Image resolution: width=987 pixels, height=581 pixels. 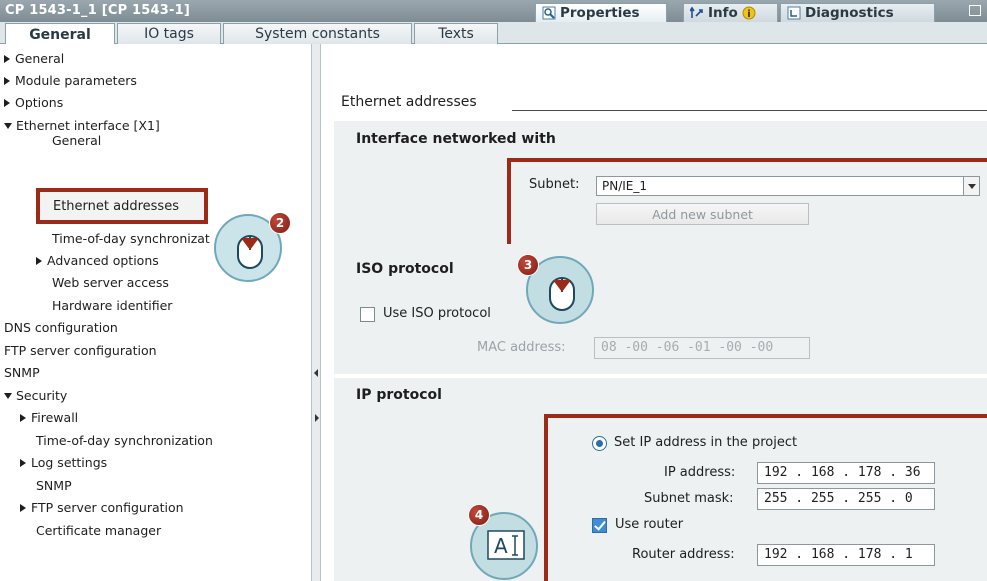 What do you see at coordinates (35, 396) in the screenshot?
I see `tree-item-security: Security` at bounding box center [35, 396].